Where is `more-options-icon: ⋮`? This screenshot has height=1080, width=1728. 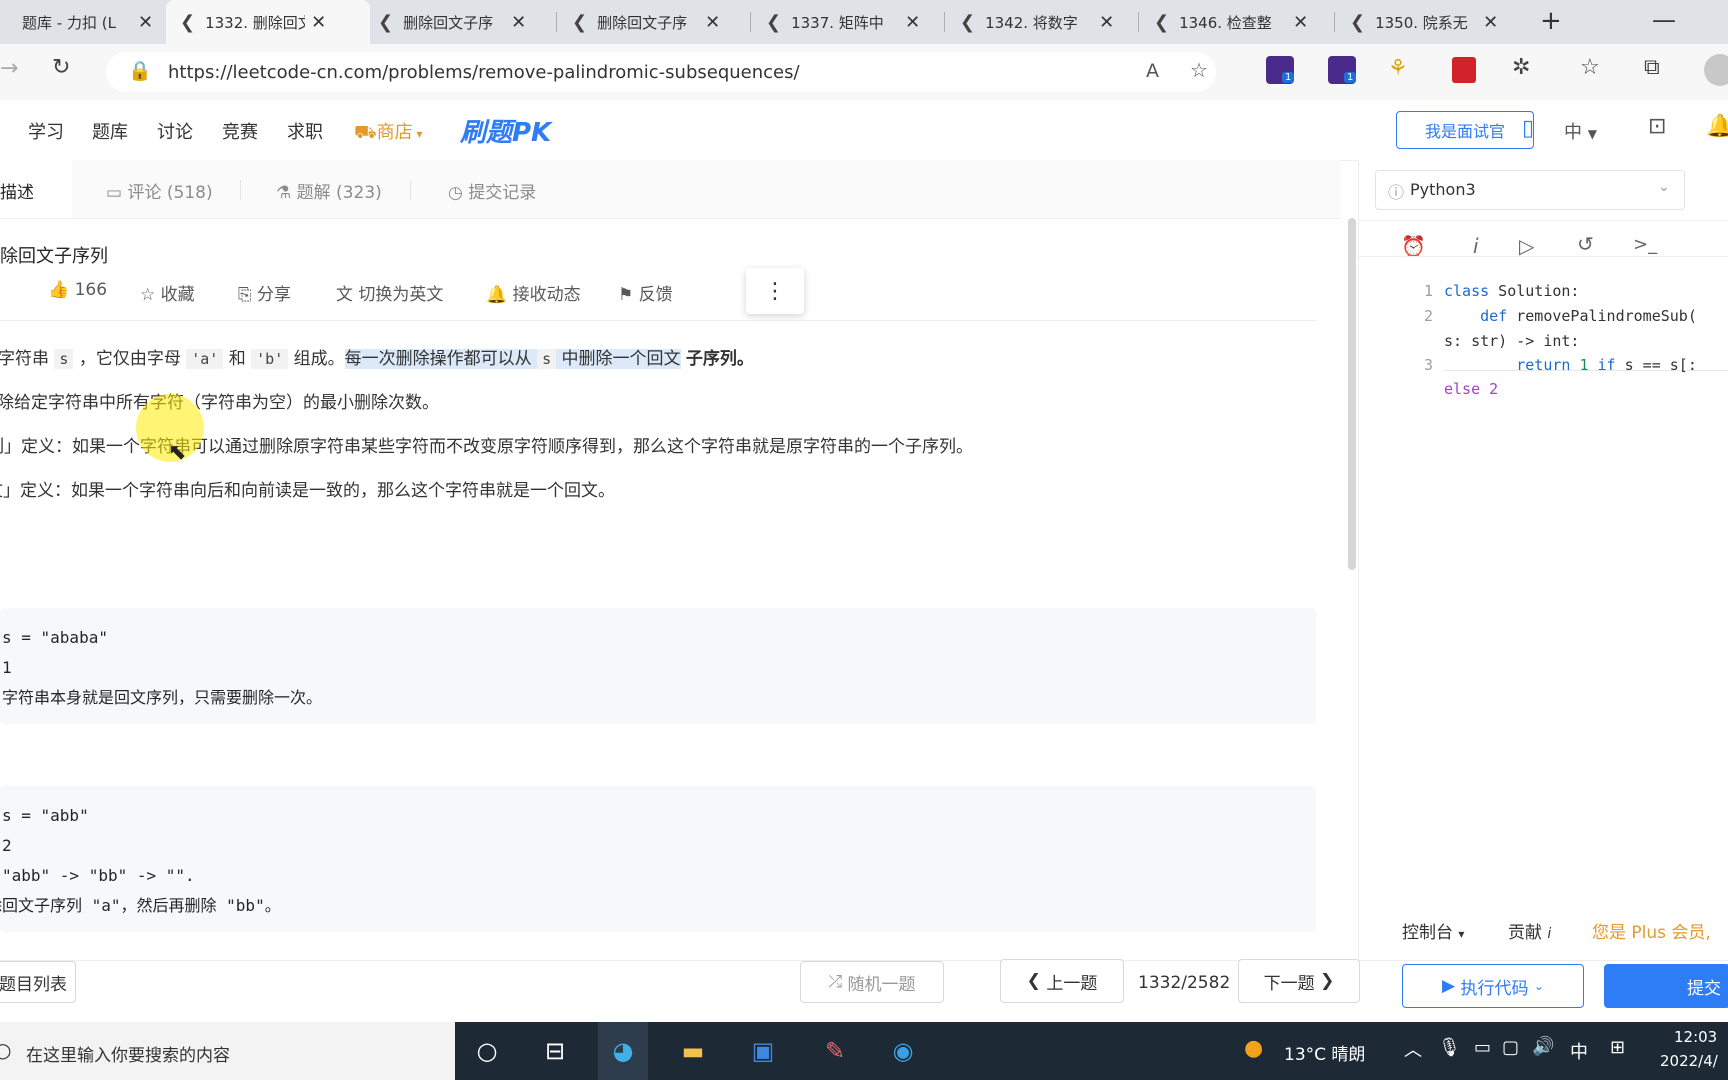
more-options-icon: ⋮ is located at coordinates (775, 291).